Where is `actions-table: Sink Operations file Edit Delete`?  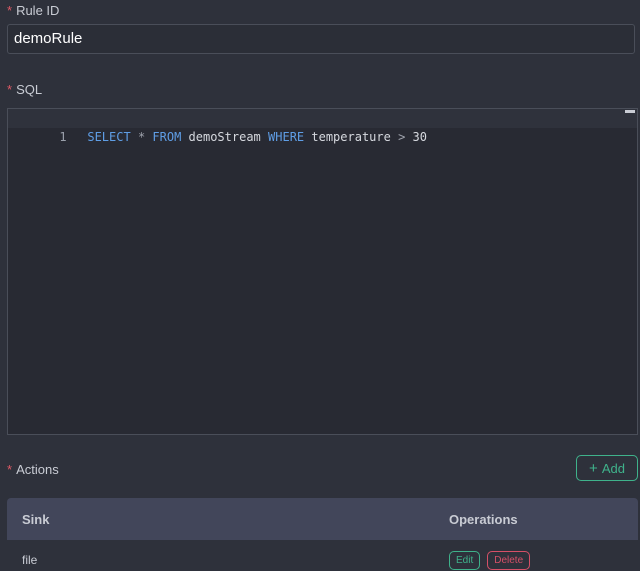 actions-table: Sink Operations file Edit Delete is located at coordinates (322, 534).